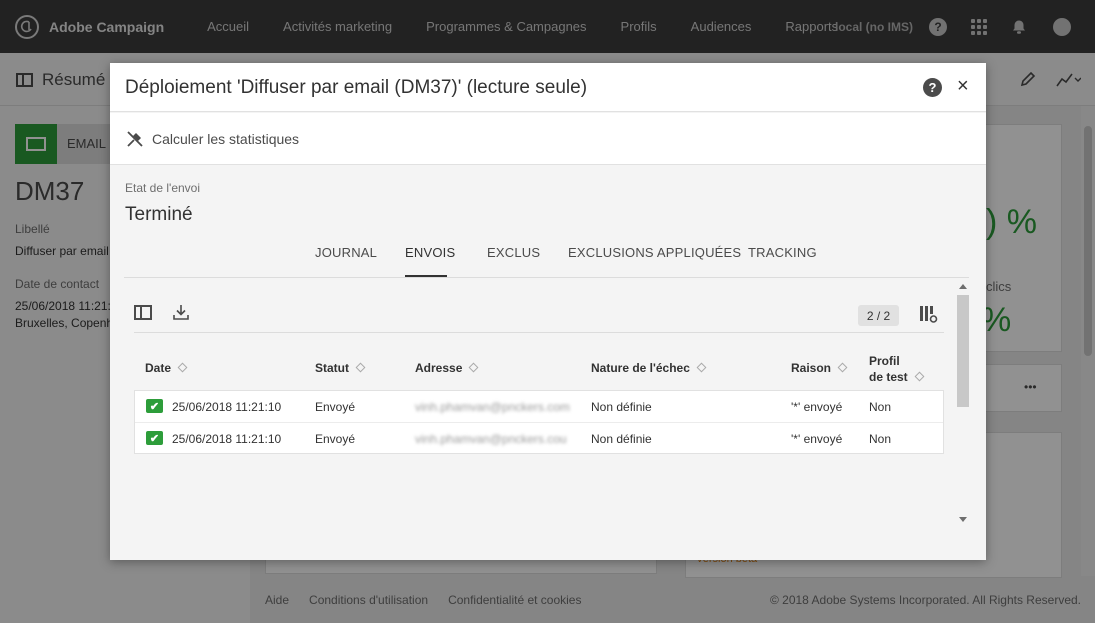  What do you see at coordinates (158, 368) in the screenshot?
I see `column-header-date-label: Date` at bounding box center [158, 368].